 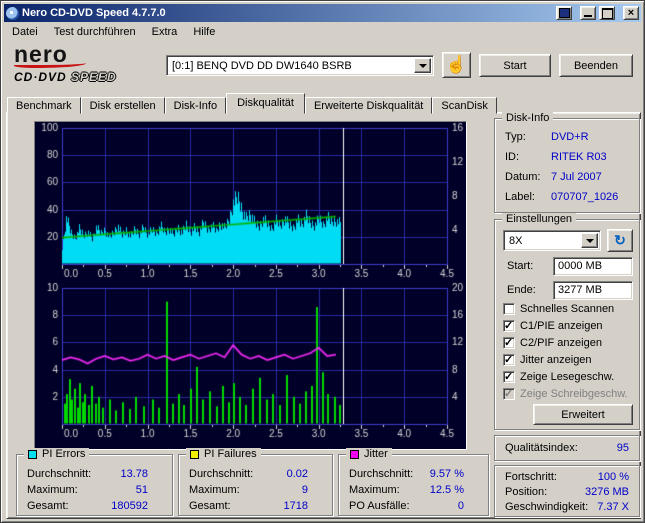 What do you see at coordinates (322, 32) in the screenshot?
I see `menubar: Datei Test durchführen Extra Hilfe` at bounding box center [322, 32].